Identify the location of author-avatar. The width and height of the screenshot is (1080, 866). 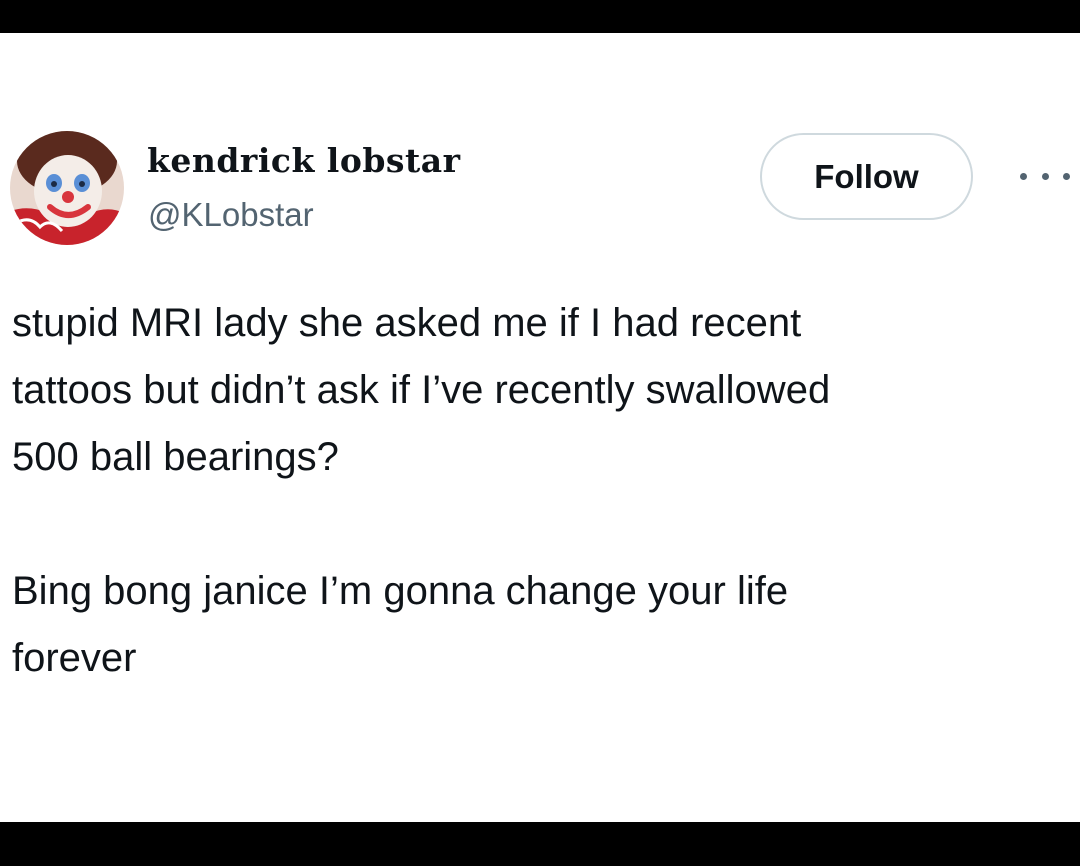
(67, 188).